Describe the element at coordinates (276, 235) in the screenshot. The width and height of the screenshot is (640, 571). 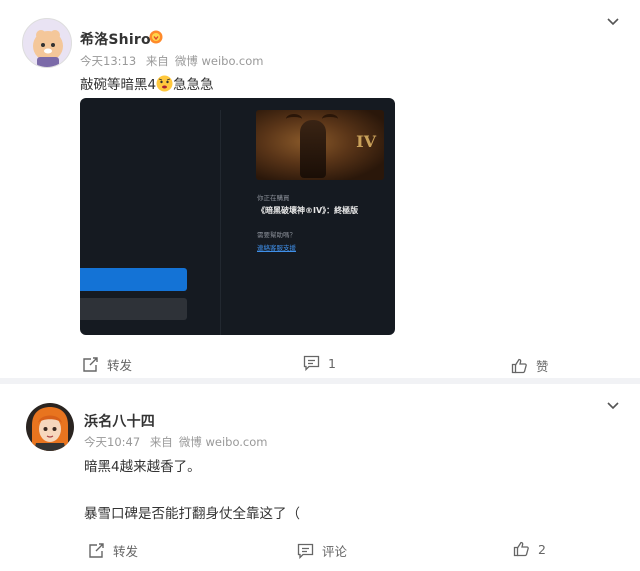
I see `image-help-question: 需要幫助嗎？` at that location.